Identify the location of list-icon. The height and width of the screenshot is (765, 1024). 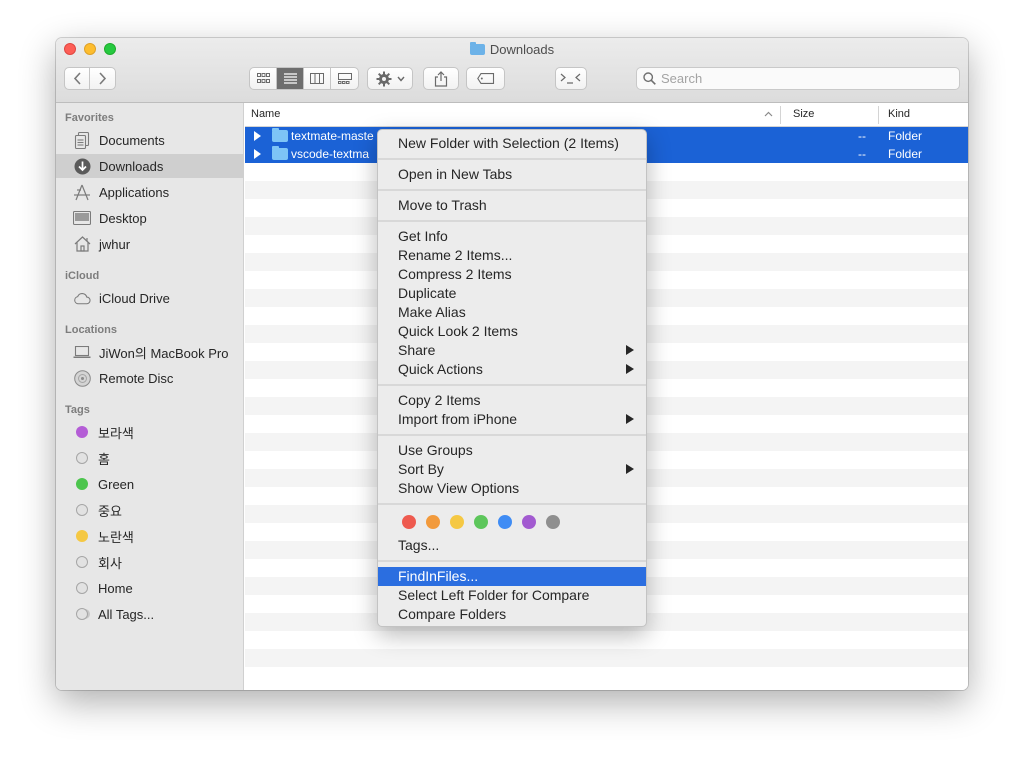
(290, 78).